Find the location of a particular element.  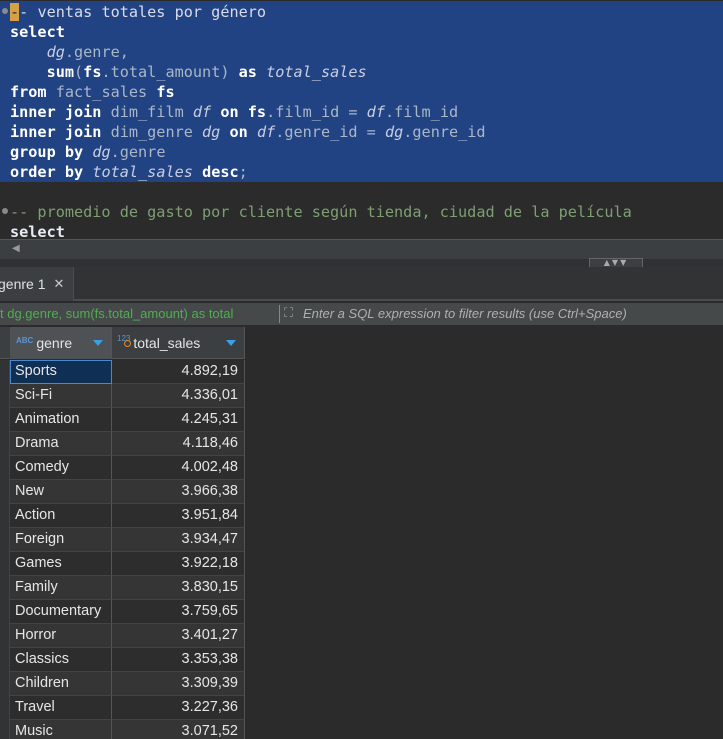

cell-total-sales: 3.922,18 is located at coordinates (178, 564).